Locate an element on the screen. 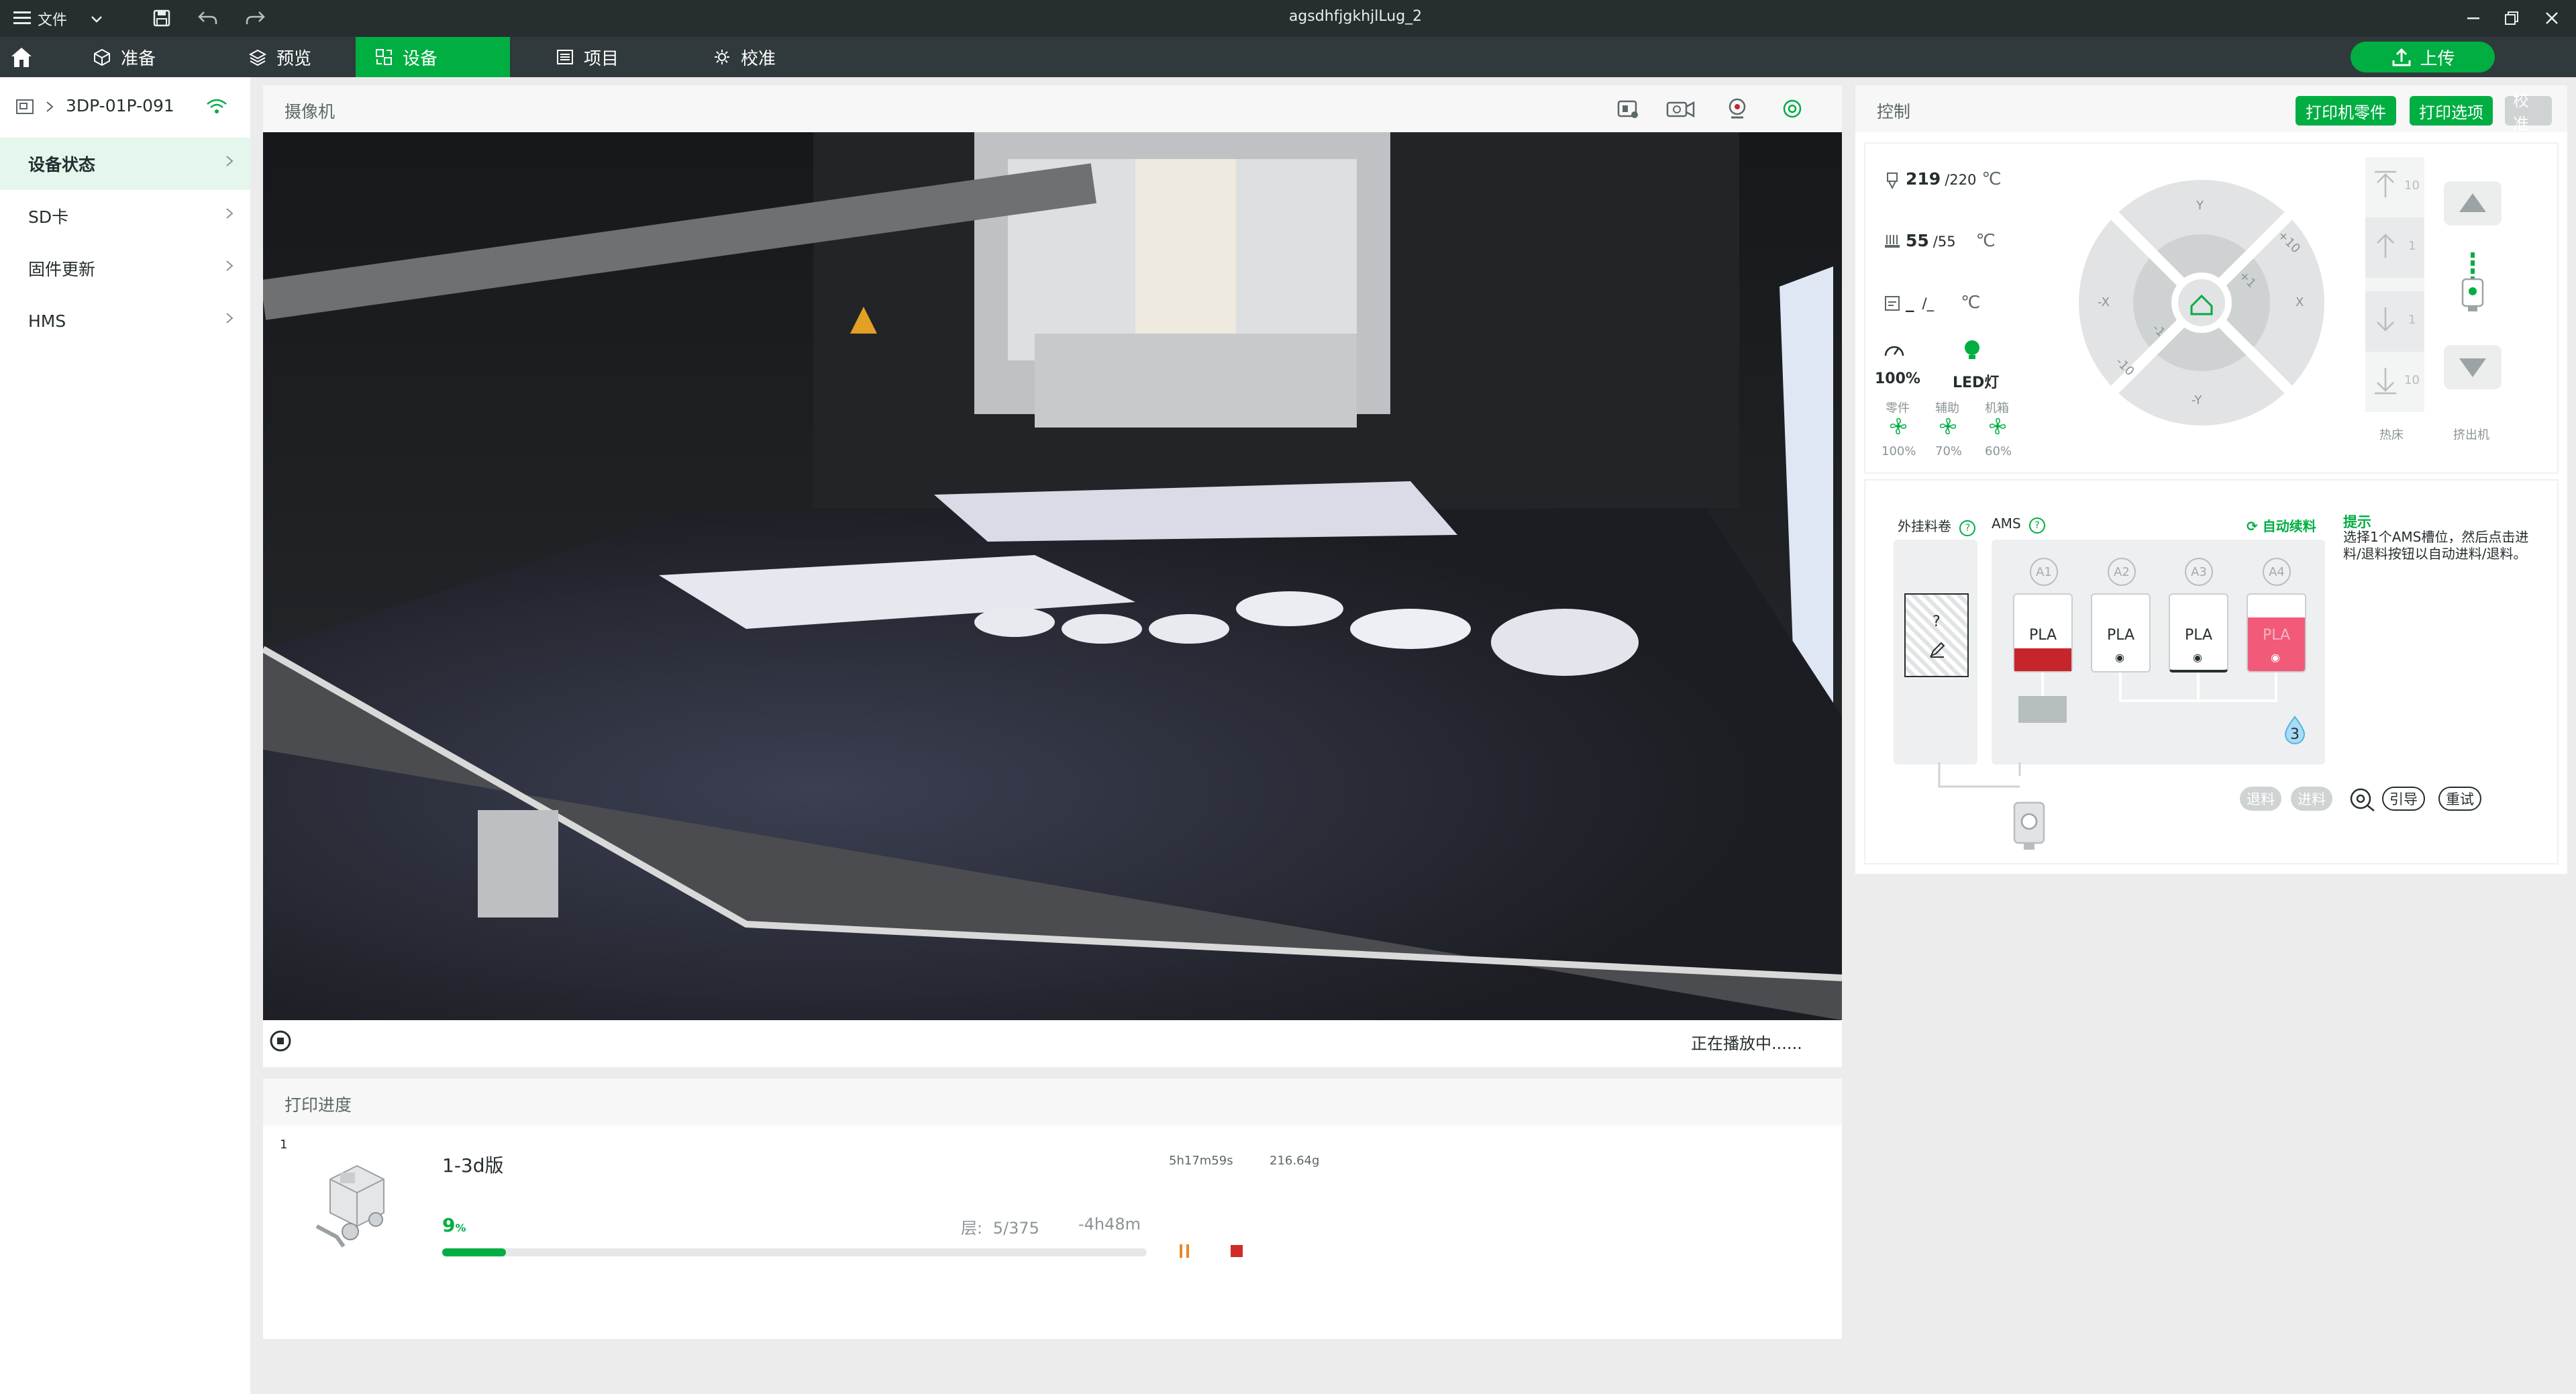 This screenshot has height=1394, width=2576. layer-label: 层: is located at coordinates (972, 1228).